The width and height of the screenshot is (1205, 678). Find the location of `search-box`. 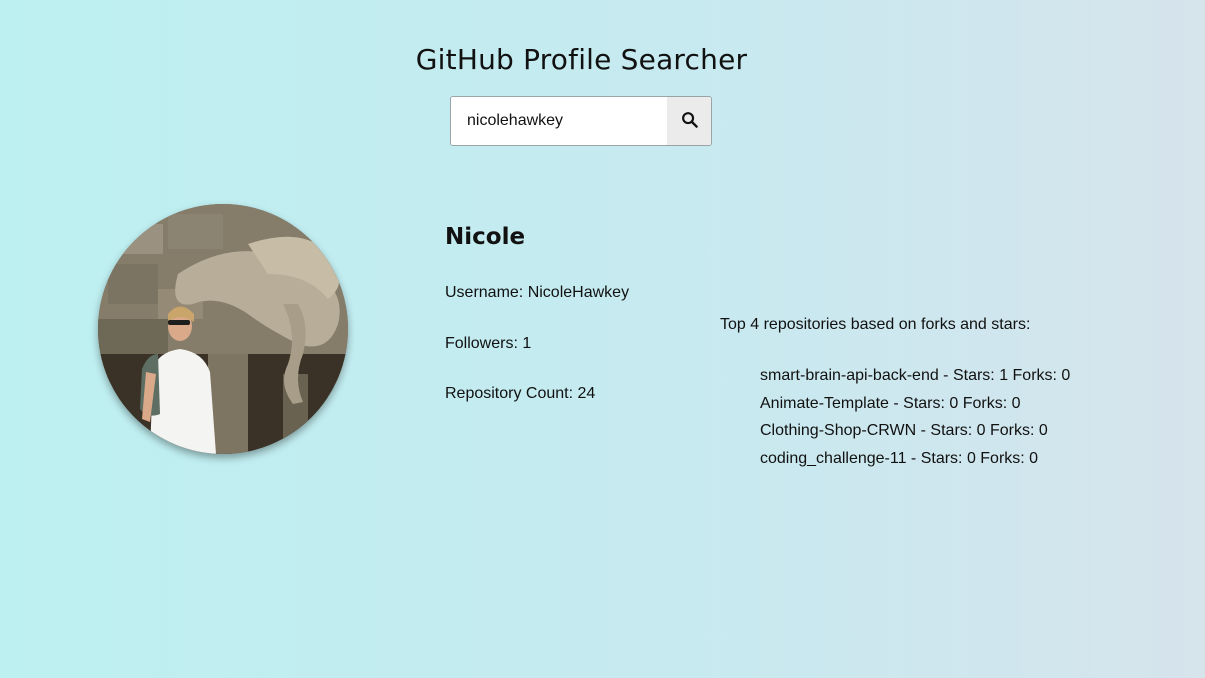

search-box is located at coordinates (581, 121).